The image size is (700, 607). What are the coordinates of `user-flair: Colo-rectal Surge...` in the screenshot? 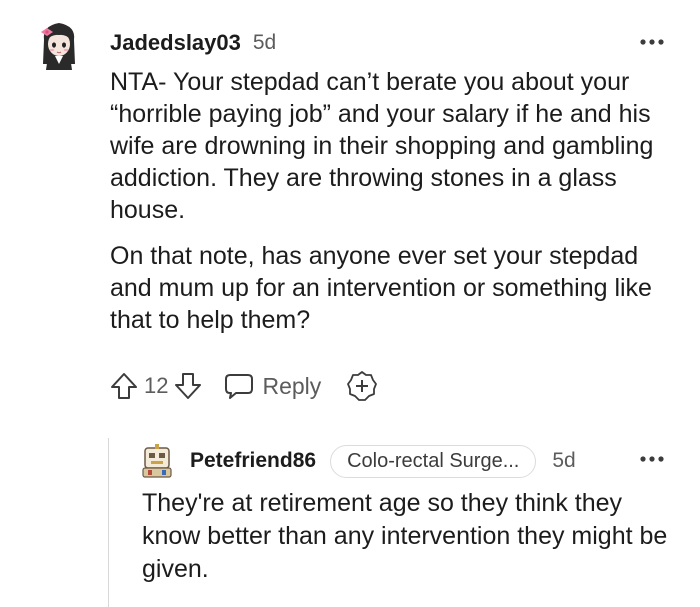 It's located at (433, 461).